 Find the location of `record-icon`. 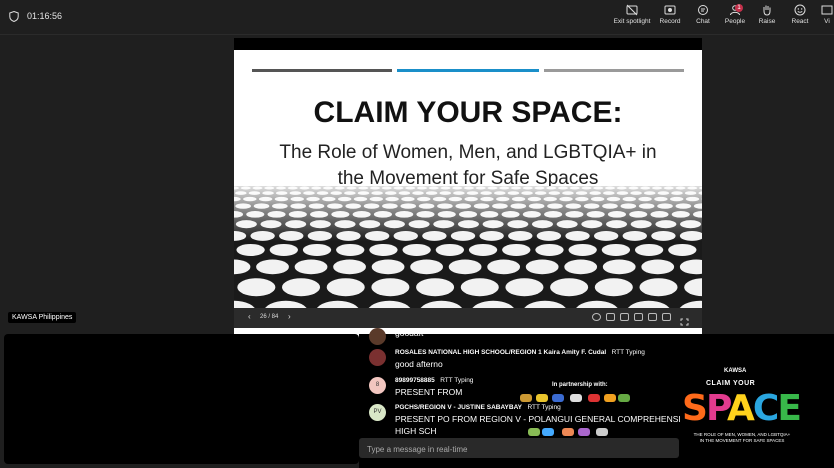

record-icon is located at coordinates (670, 10).